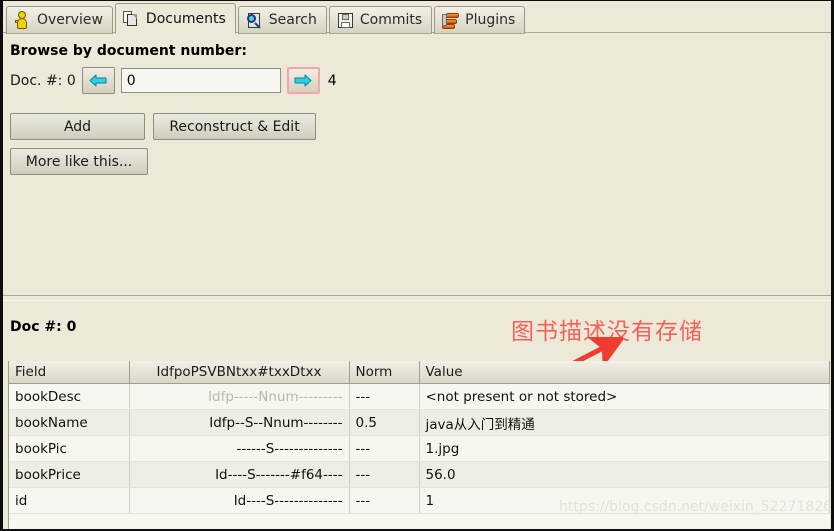  I want to click on column-header-norm: Norm, so click(384, 372).